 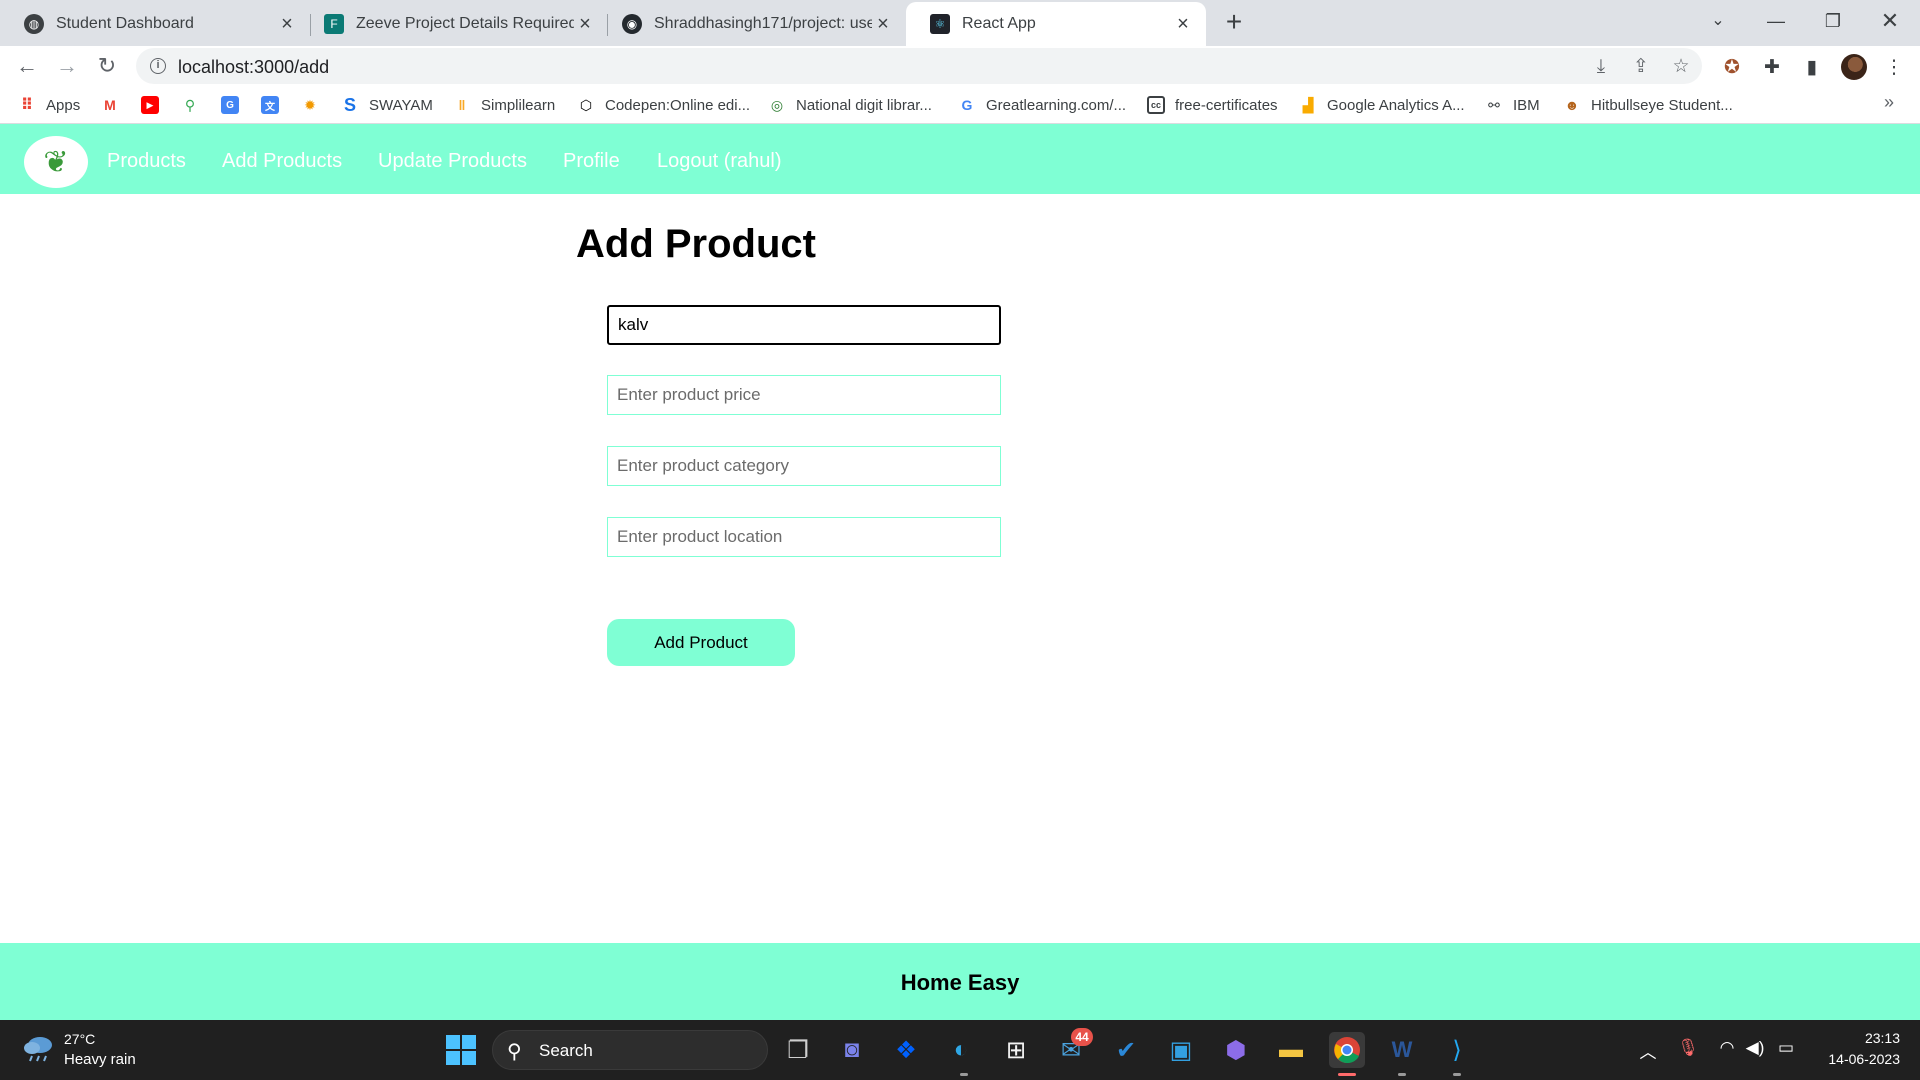 I want to click on edge-browser-icon: ◐, so click(x=961, y=1050).